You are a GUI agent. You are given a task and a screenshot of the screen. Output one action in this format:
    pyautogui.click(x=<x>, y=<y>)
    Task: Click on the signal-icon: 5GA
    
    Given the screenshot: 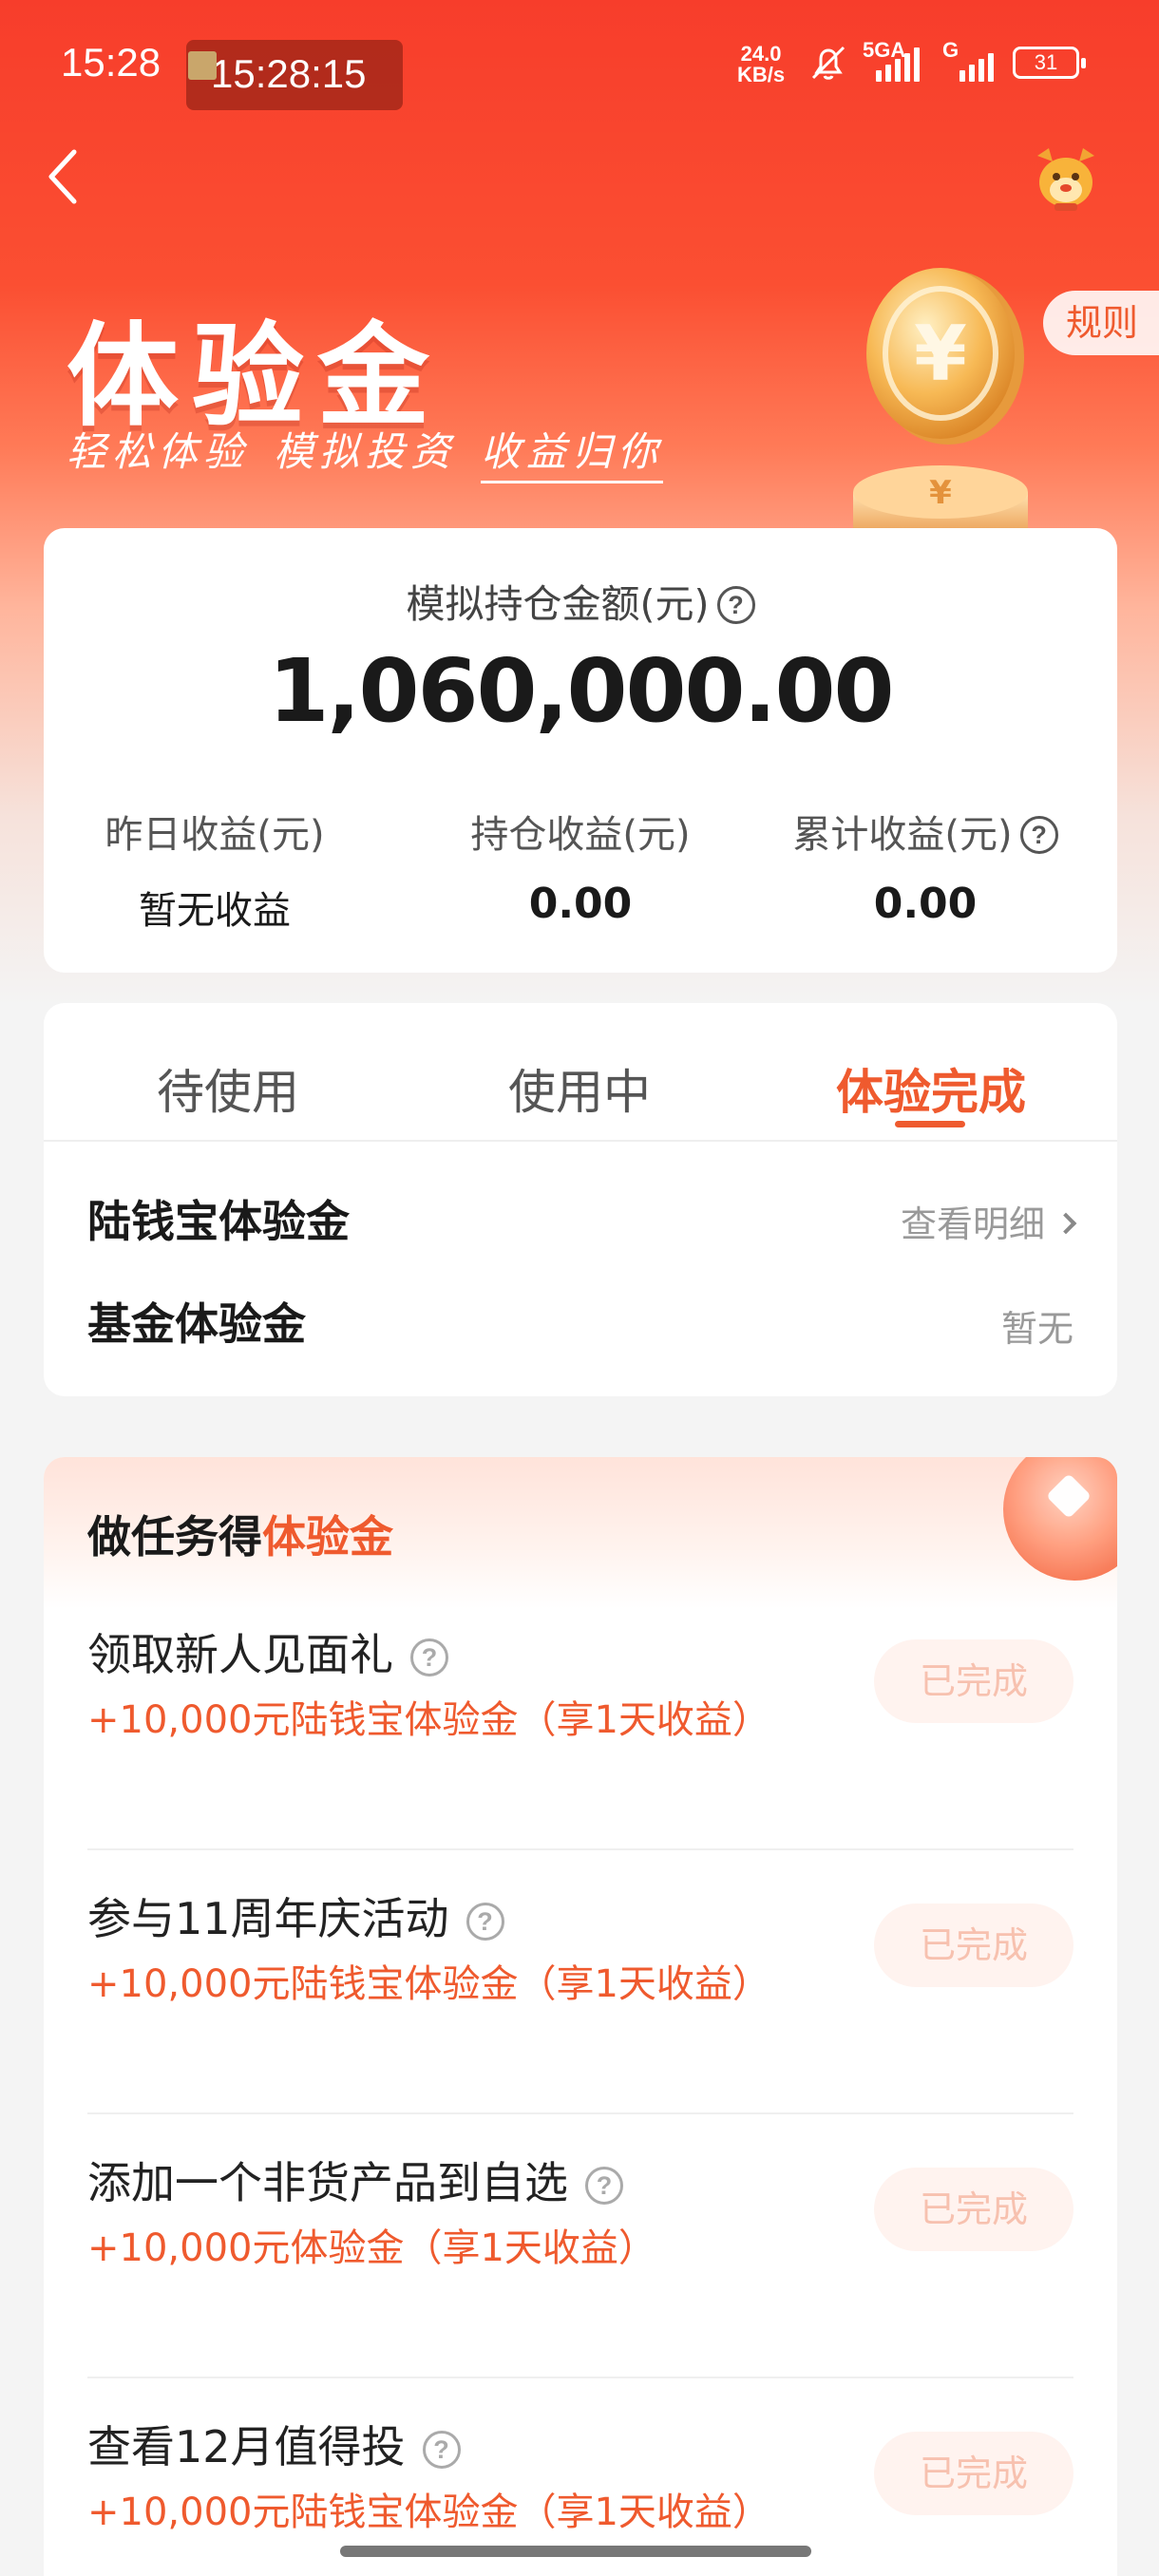 What is the action you would take?
    pyautogui.click(x=896, y=60)
    